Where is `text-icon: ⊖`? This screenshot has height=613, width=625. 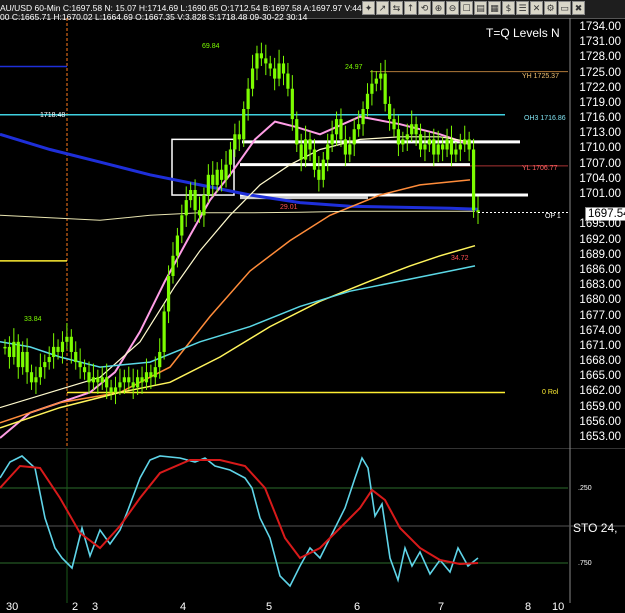 text-icon: ⊖ is located at coordinates (452, 8).